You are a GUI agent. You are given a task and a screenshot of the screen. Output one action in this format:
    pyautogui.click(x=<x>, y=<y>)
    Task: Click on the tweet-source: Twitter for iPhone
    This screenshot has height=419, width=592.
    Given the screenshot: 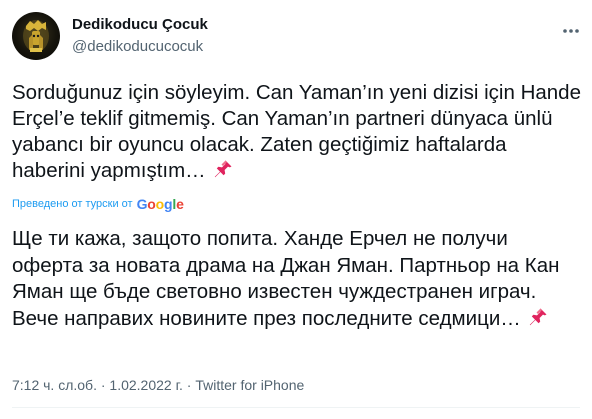 What is the action you would take?
    pyautogui.click(x=249, y=385)
    